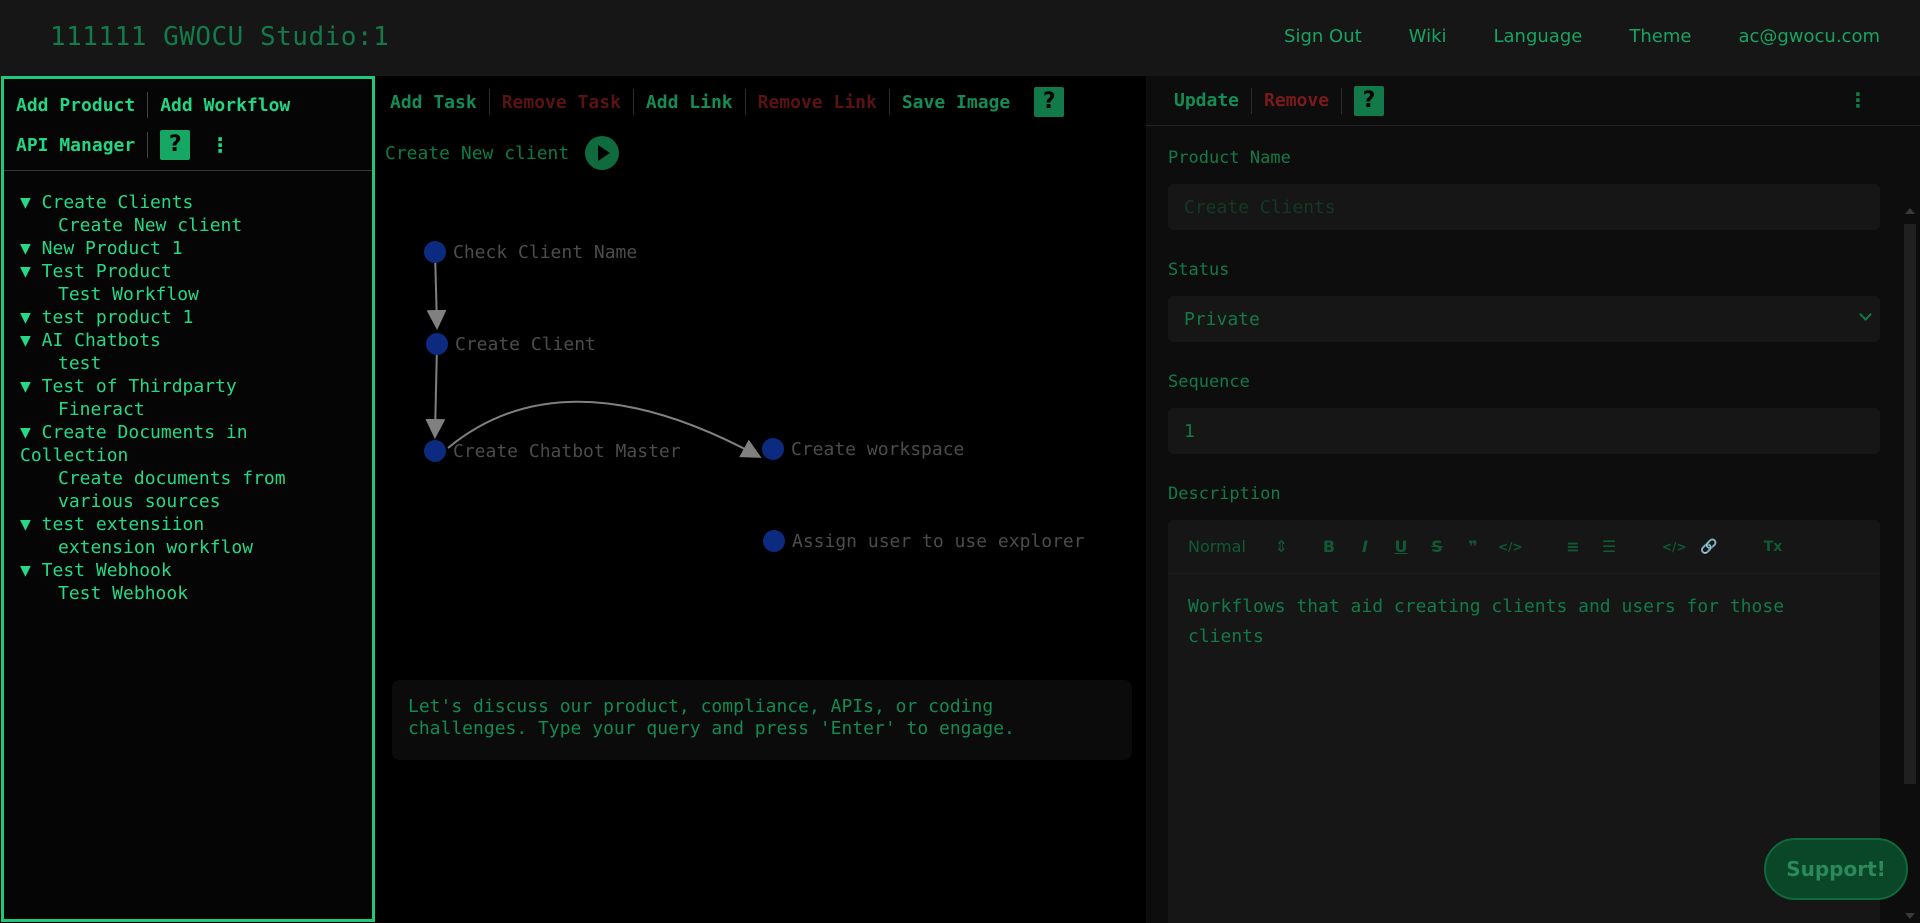  Describe the element at coordinates (1660, 36) in the screenshot. I see `theme-link: Theme` at that location.